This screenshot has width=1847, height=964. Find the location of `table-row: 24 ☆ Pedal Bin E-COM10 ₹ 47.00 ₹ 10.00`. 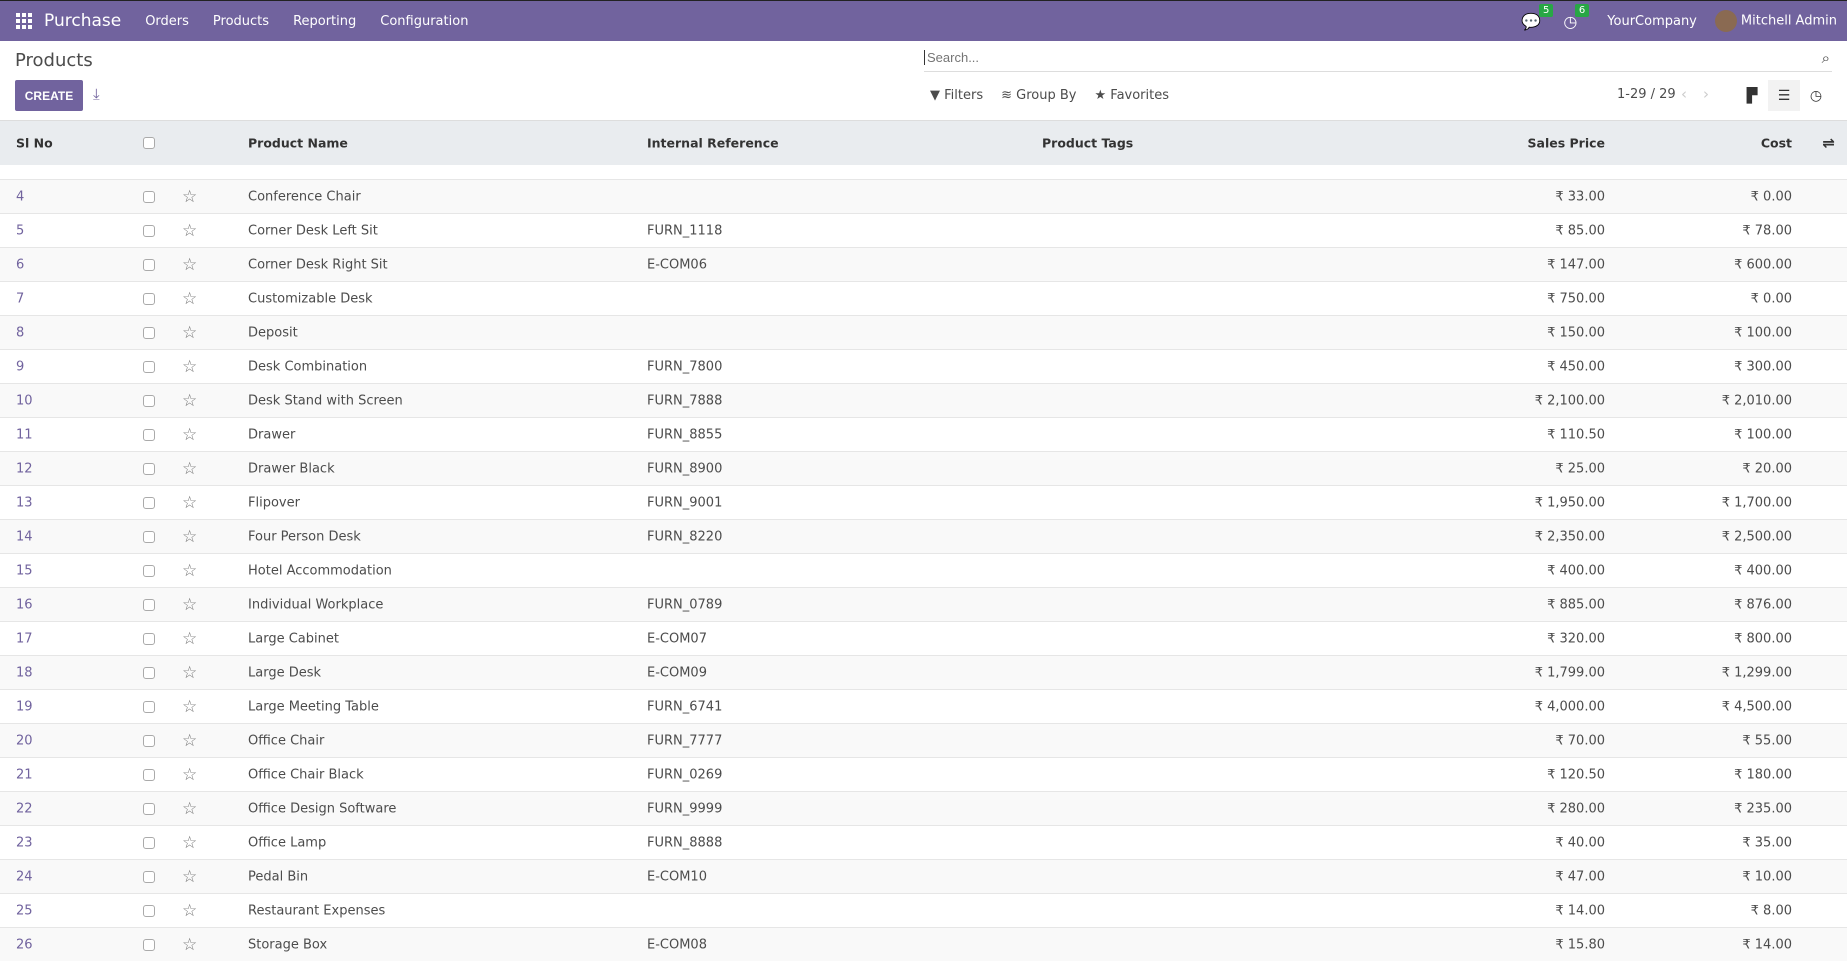

table-row: 24 ☆ Pedal Bin E-COM10 ₹ 47.00 ₹ 10.00 is located at coordinates (923, 876).